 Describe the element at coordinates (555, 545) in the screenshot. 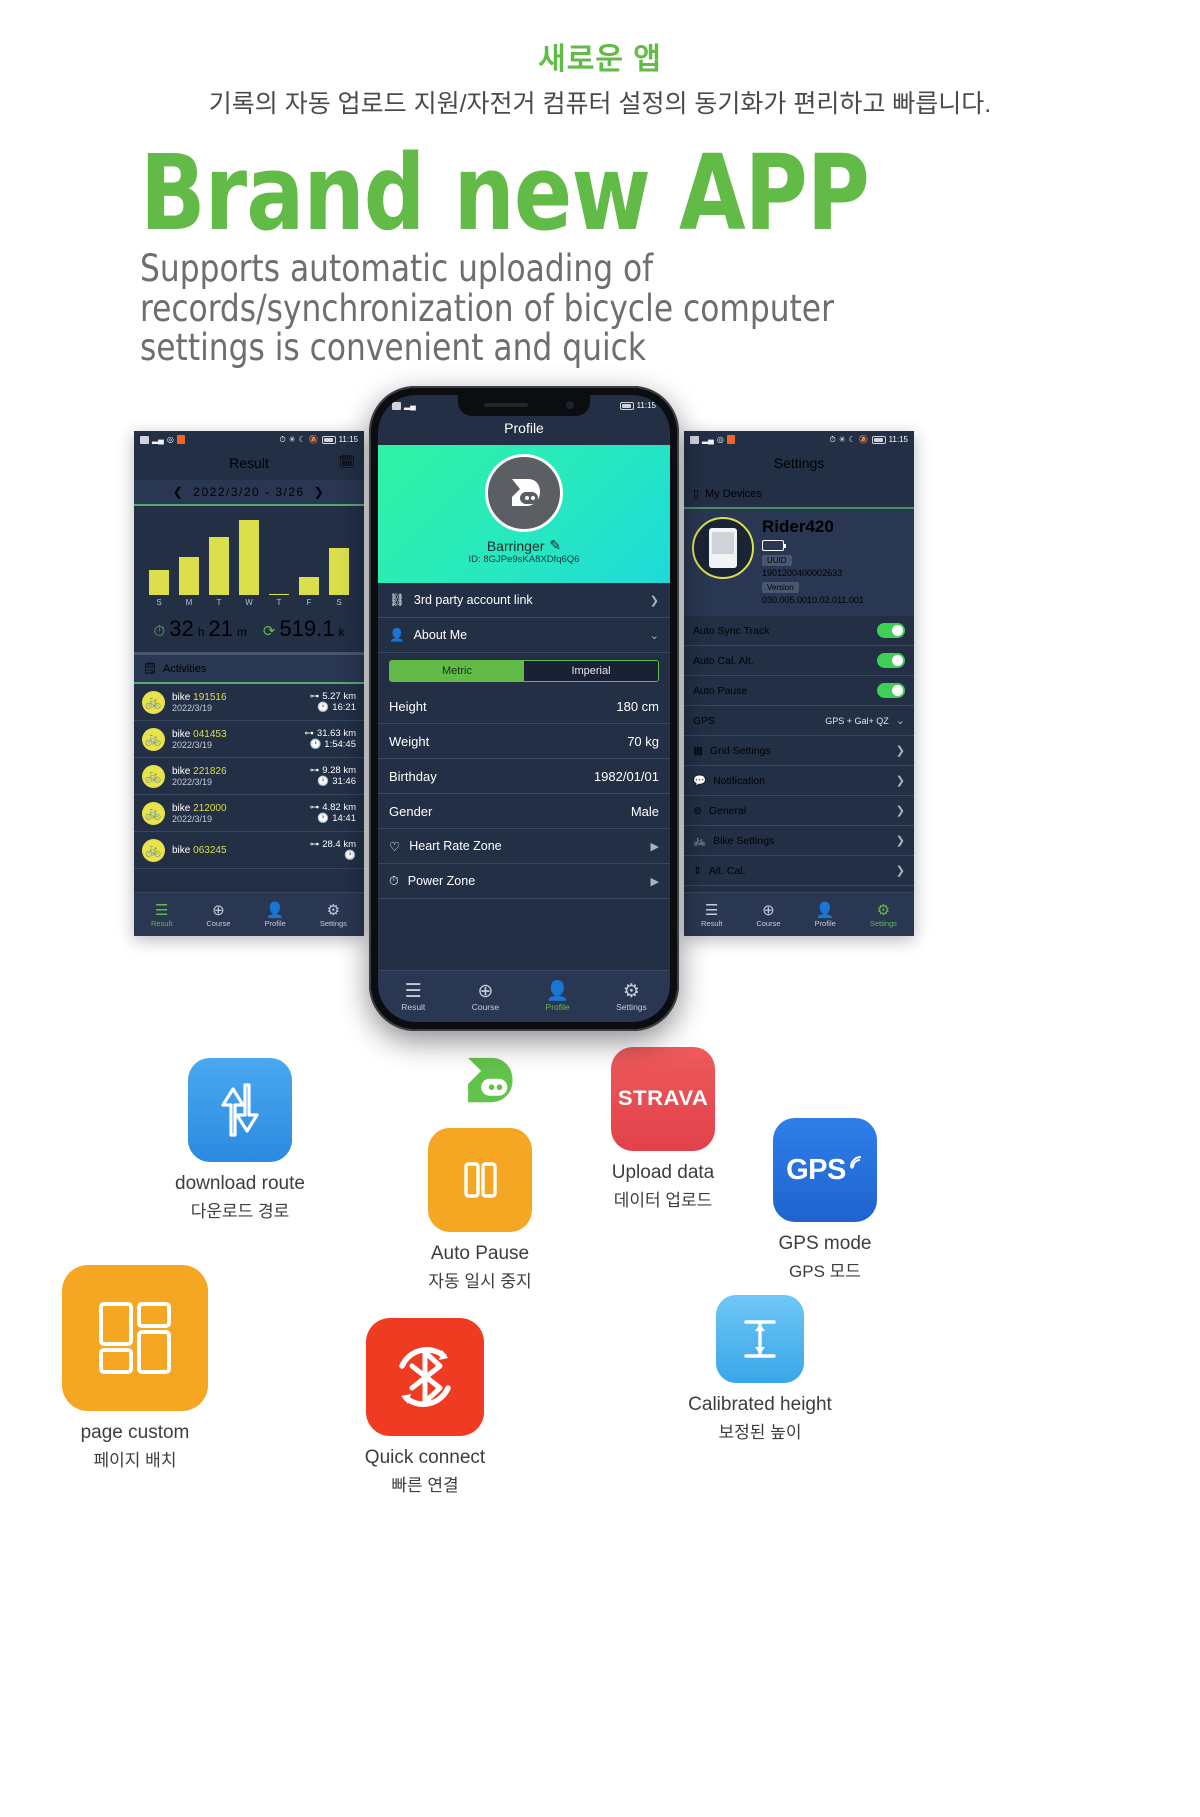

I see `pencil-icon: ✎` at that location.